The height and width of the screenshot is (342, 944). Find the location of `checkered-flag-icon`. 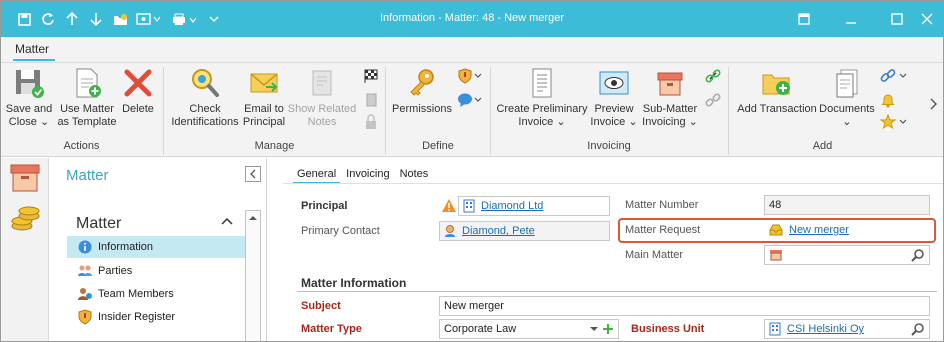

checkered-flag-icon is located at coordinates (371, 76).